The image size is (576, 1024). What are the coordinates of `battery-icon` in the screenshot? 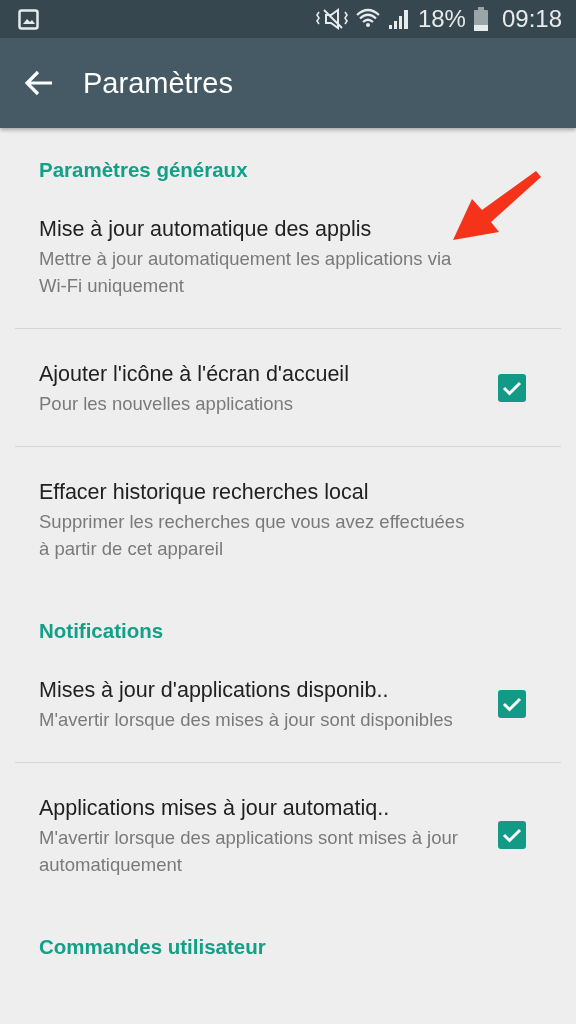 It's located at (480, 19).